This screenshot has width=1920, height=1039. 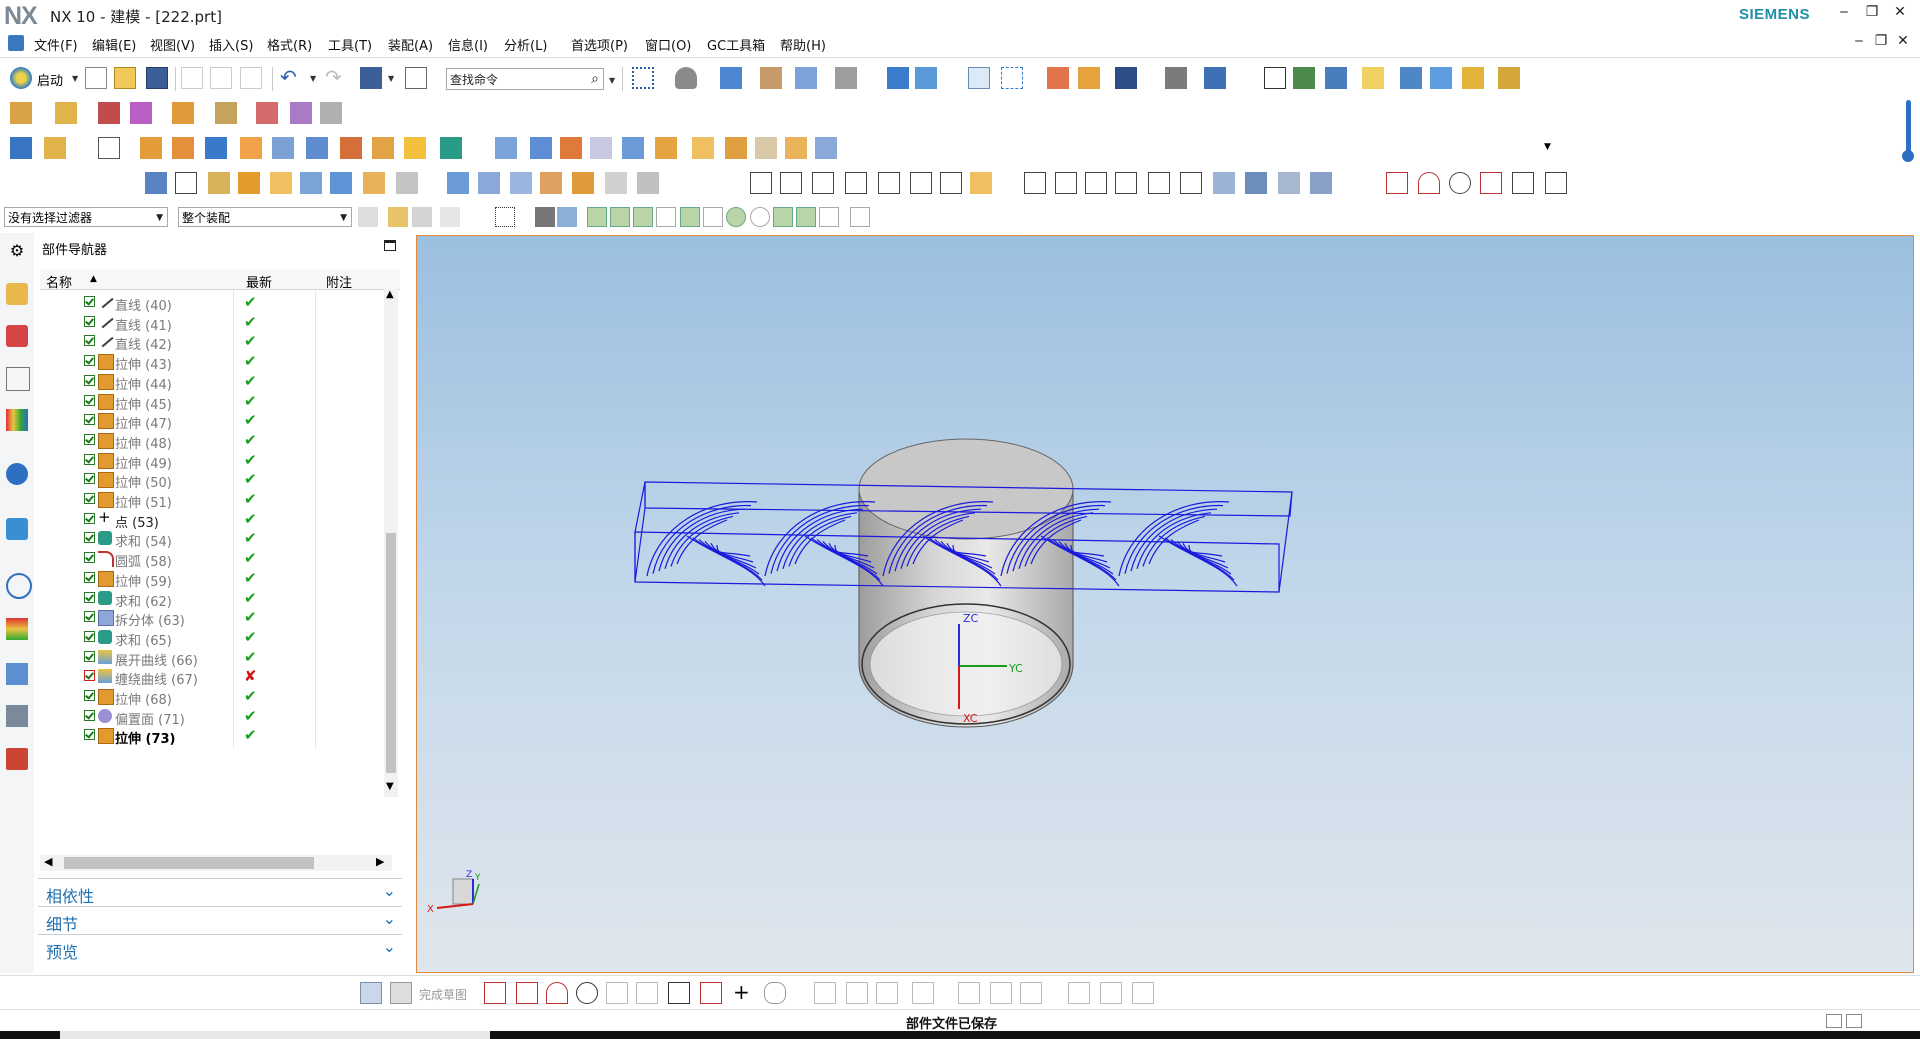 What do you see at coordinates (371, 78) in the screenshot?
I see `save-as-icon` at bounding box center [371, 78].